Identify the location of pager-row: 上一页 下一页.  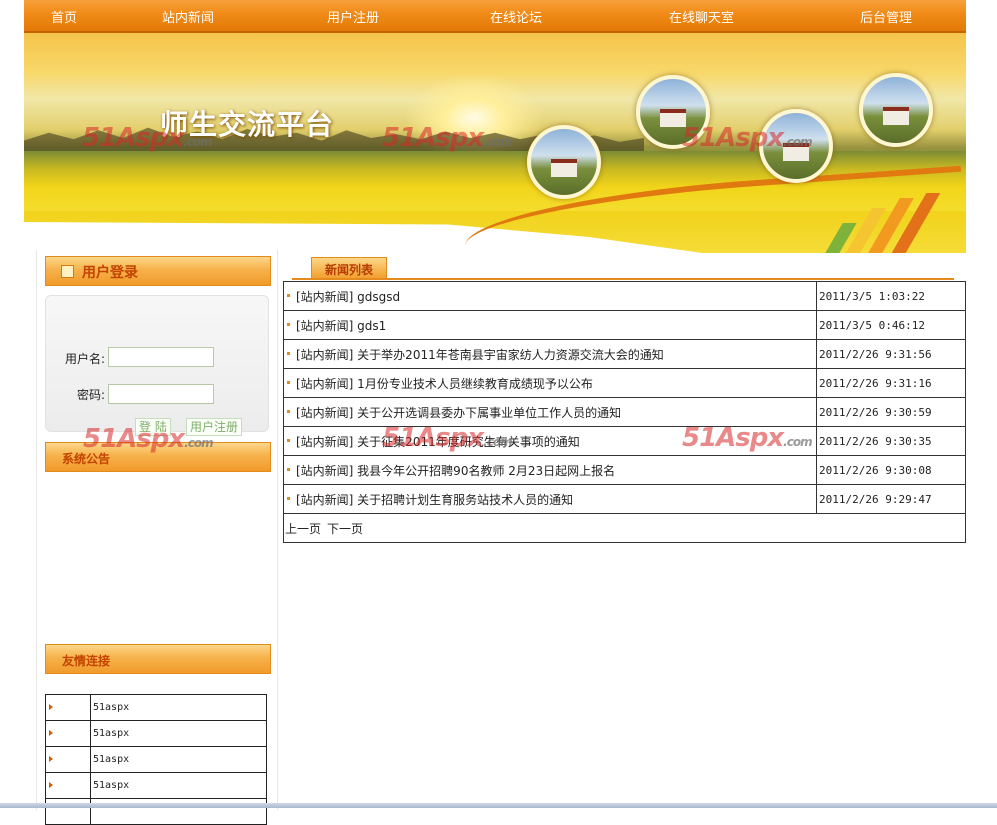
(624, 528).